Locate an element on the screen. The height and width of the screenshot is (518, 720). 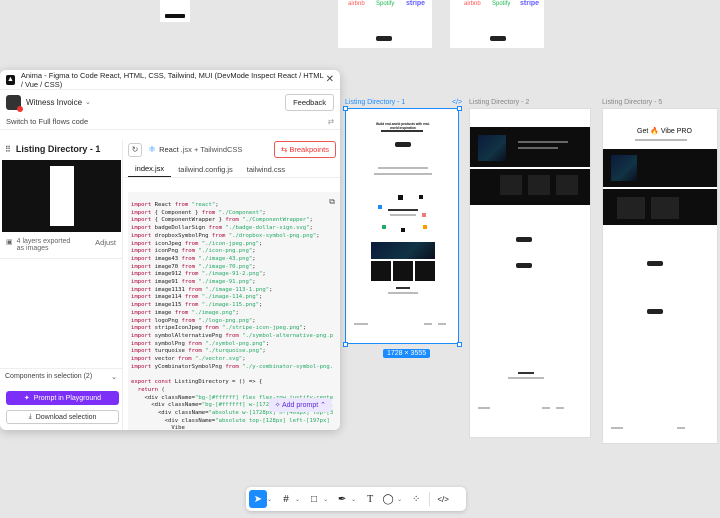
top-frame-a is located at coordinates (175, 11).